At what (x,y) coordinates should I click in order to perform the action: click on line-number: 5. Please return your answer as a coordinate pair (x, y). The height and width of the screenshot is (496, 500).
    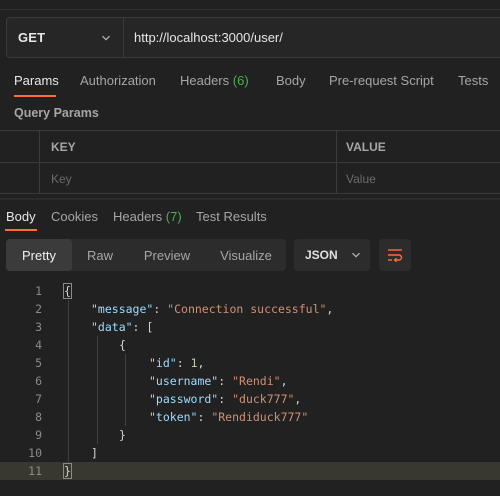
    Looking at the image, I should click on (38, 363).